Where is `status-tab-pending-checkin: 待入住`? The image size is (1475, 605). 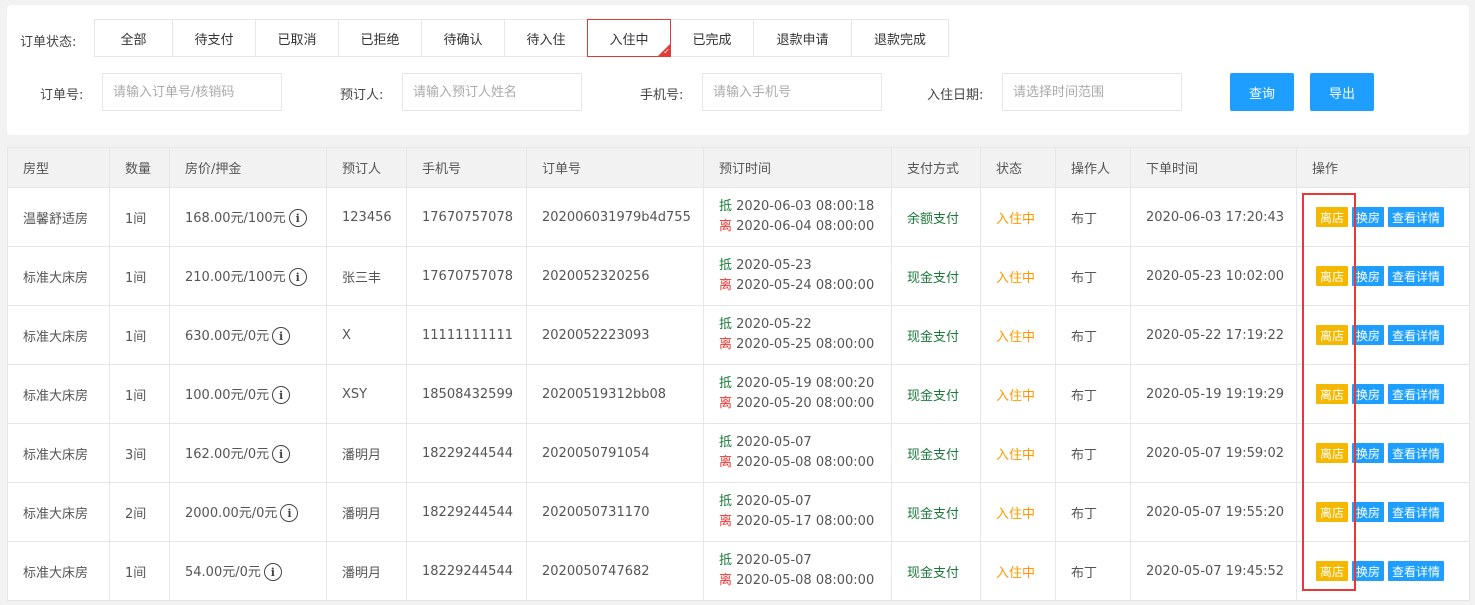
status-tab-pending-checkin: 待入住 is located at coordinates (546, 38).